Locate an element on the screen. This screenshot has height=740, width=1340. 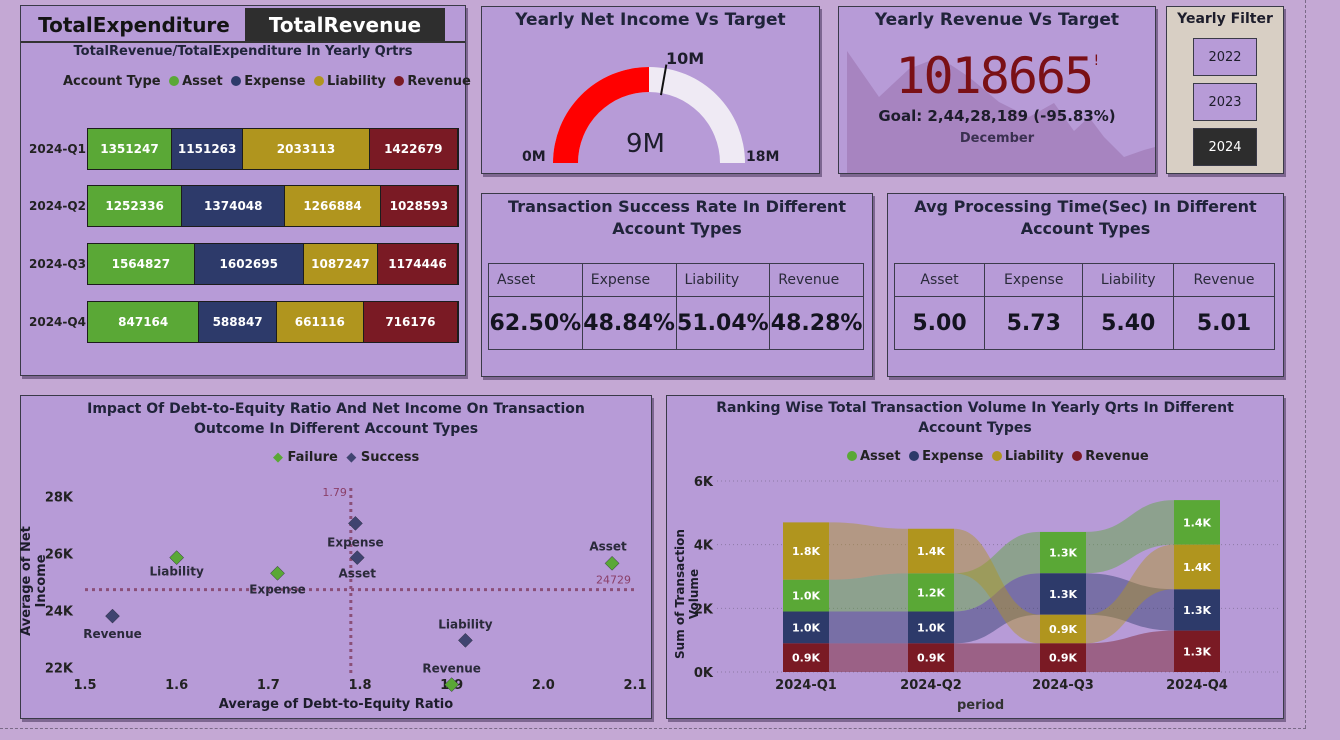
revenue-kpi-status-icon: ! is located at coordinates (1096, 61).